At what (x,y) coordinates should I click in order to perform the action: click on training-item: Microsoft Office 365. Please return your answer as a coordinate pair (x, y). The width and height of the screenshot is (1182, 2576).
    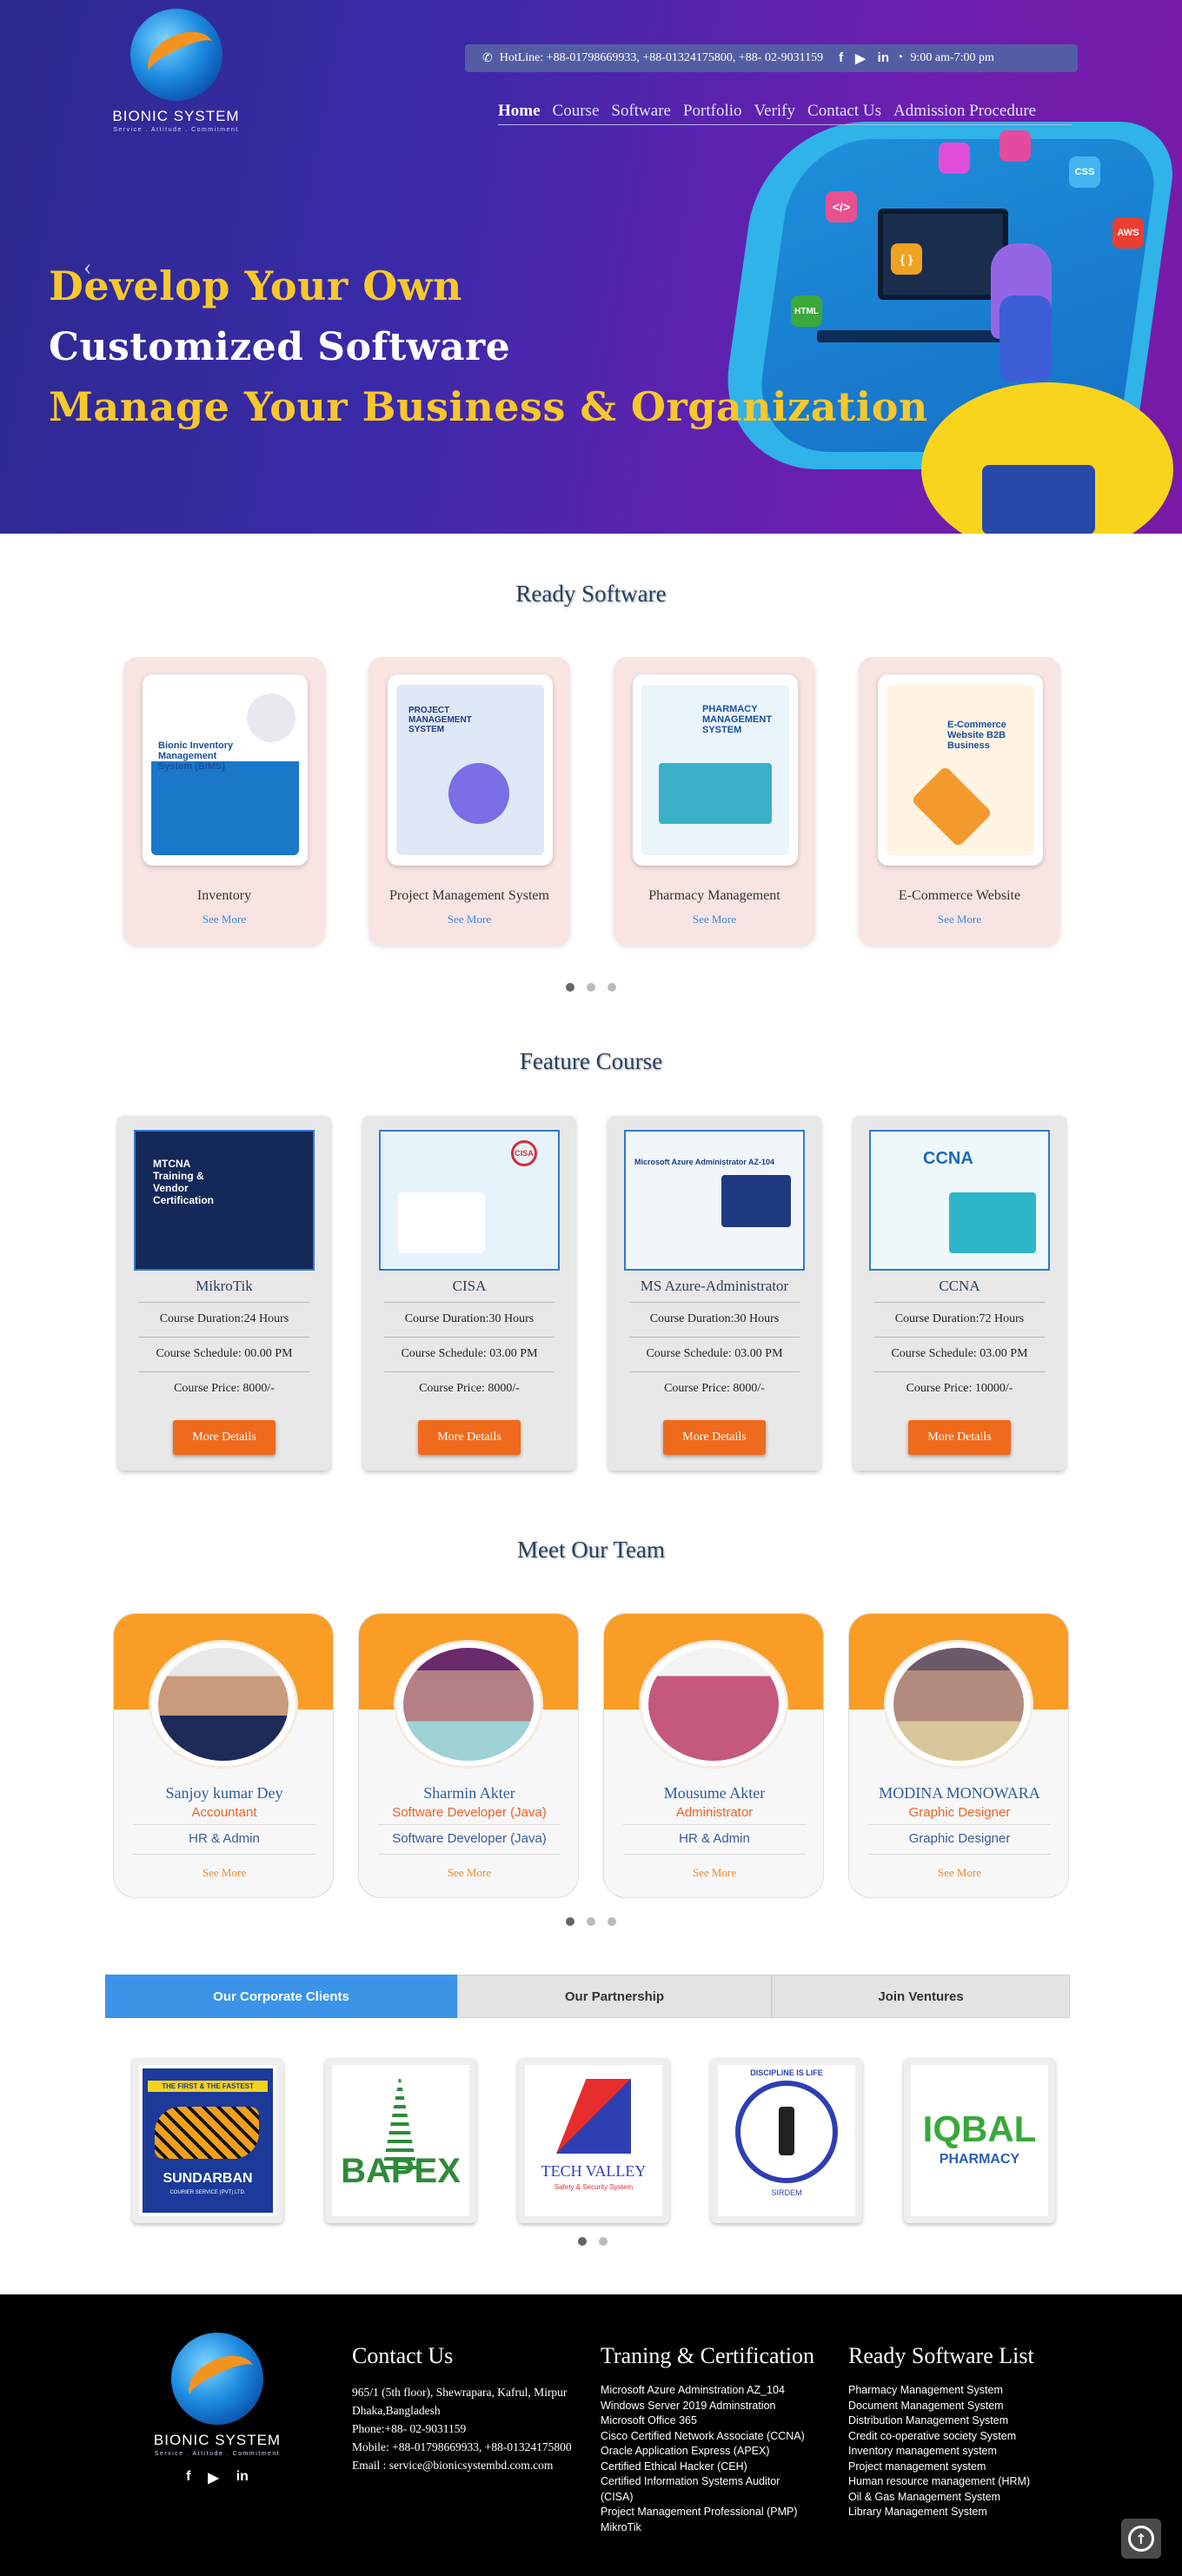
    Looking at the image, I should click on (714, 2421).